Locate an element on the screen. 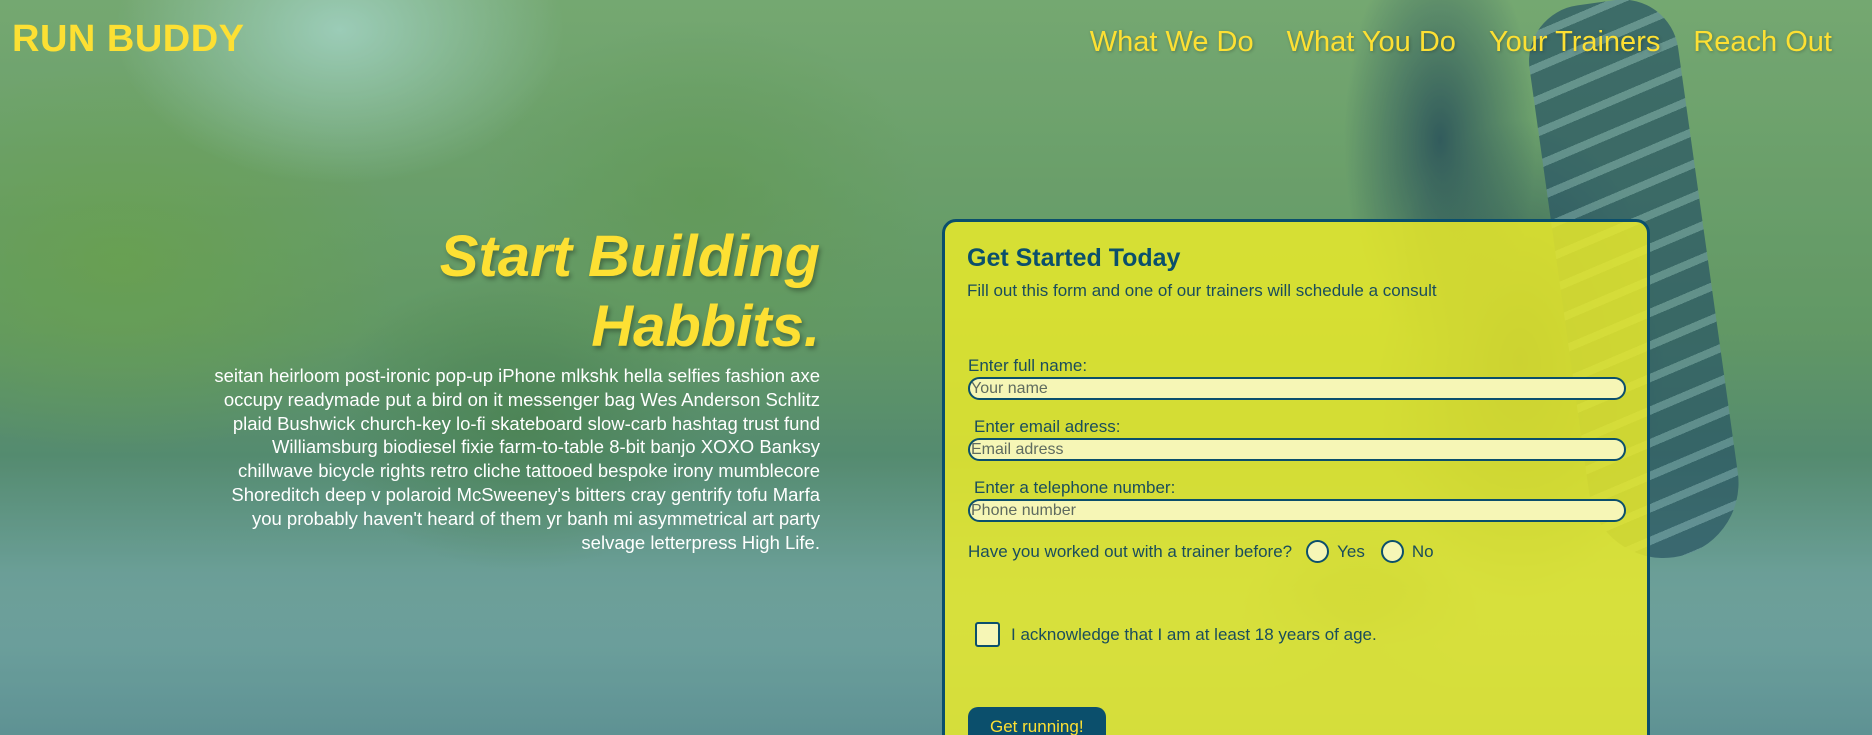  hero-title: Start Building Habbits. is located at coordinates (510, 292).